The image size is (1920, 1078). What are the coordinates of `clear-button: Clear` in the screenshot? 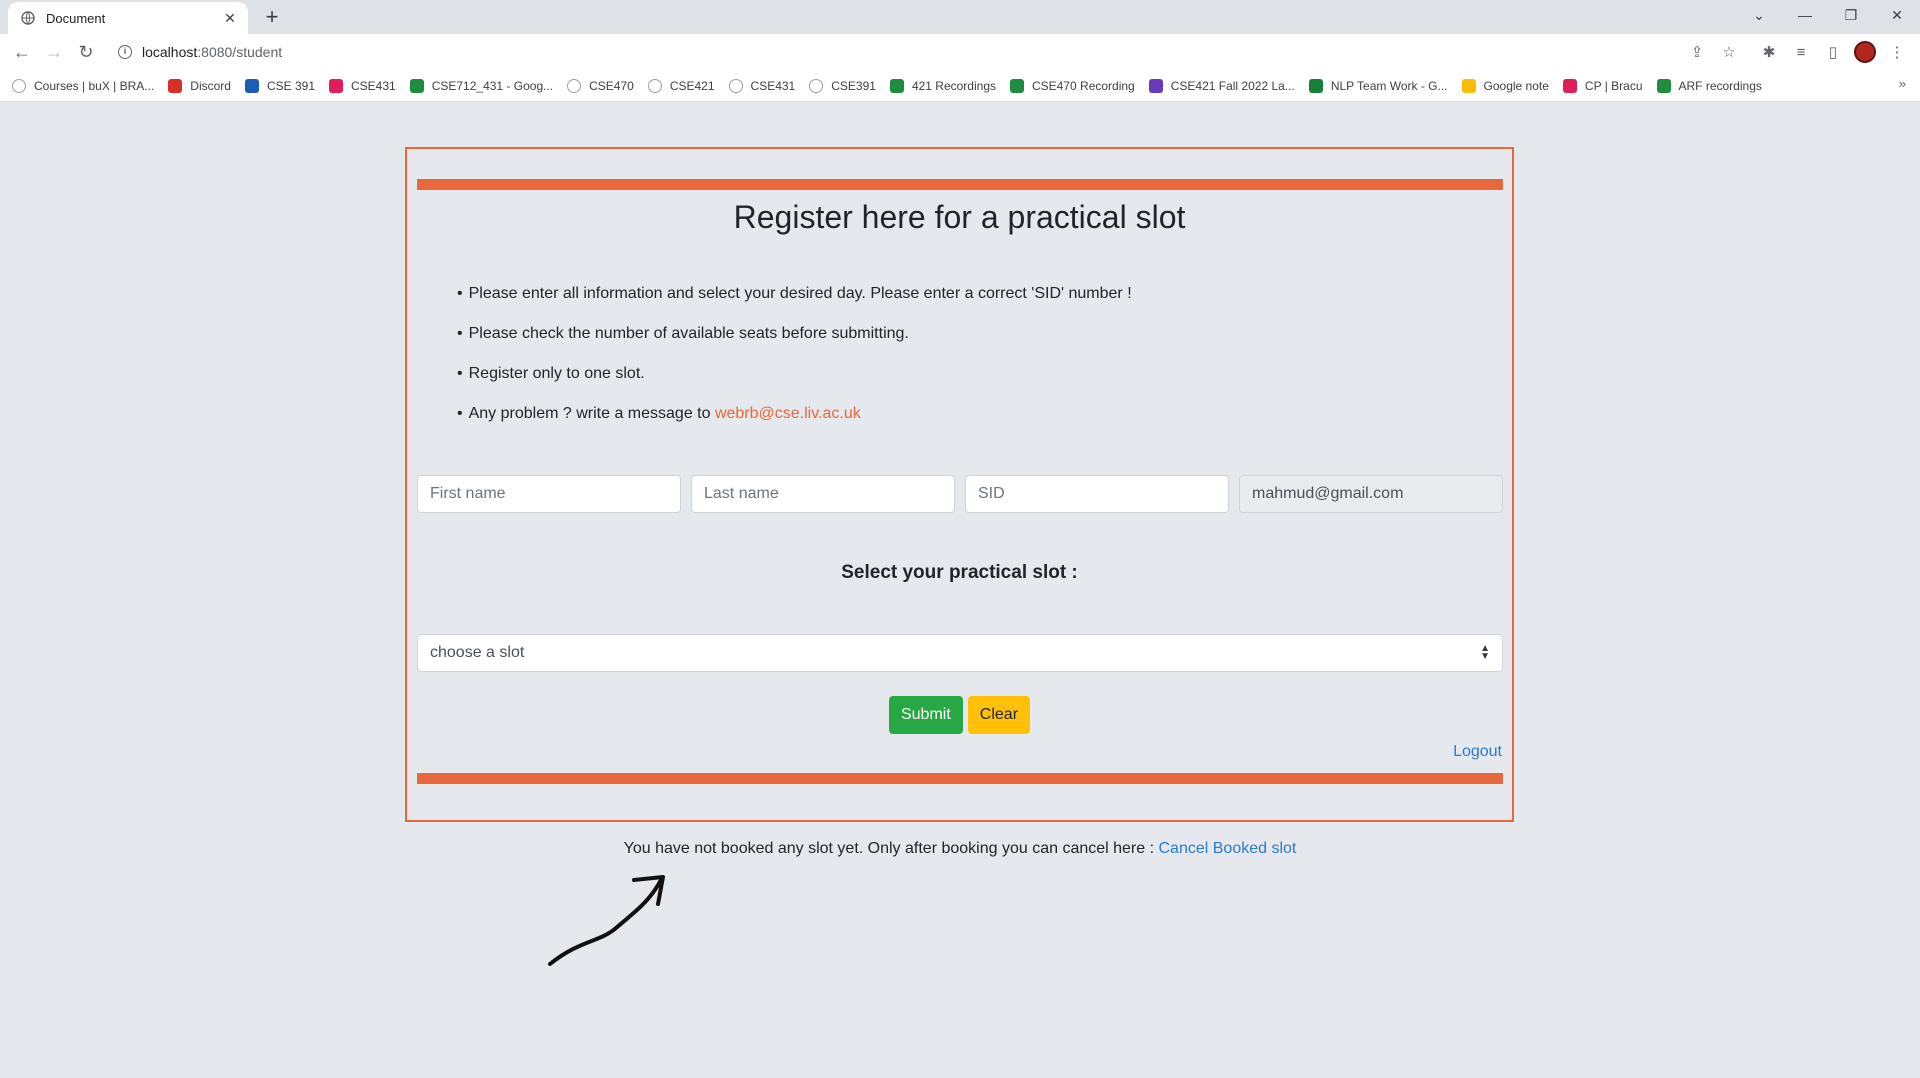 It's located at (999, 715).